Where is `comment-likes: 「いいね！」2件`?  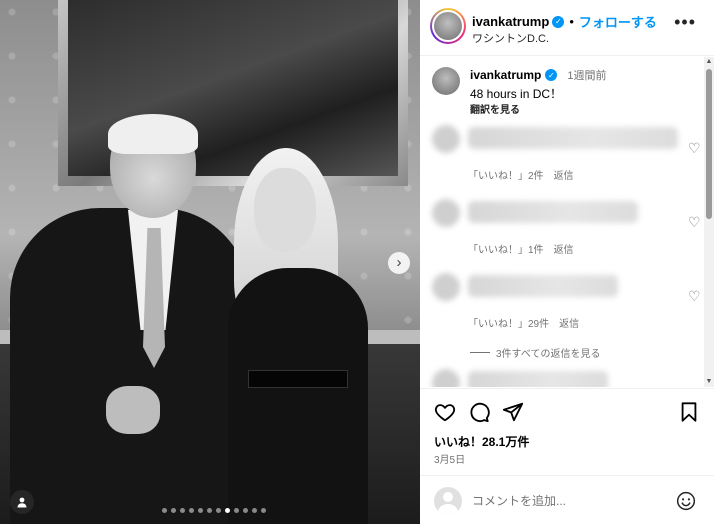 comment-likes: 「いいね！」2件 is located at coordinates (506, 174).